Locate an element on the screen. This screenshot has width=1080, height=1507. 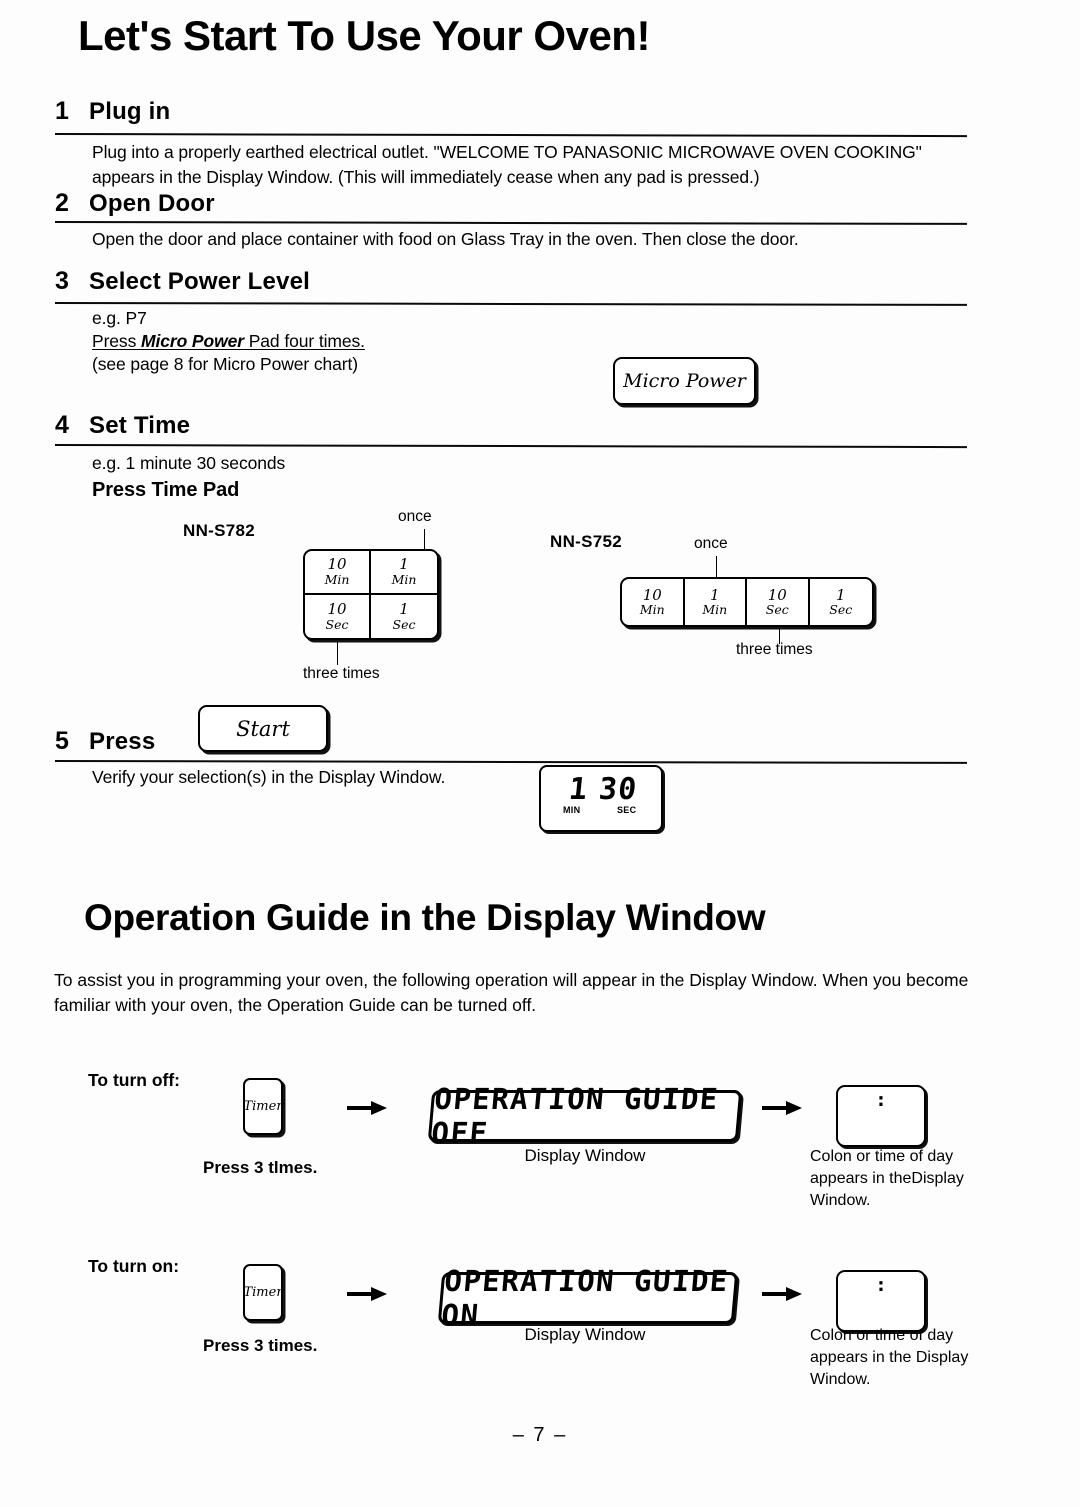
step-3-title: Select Power Level is located at coordinates (200, 281).